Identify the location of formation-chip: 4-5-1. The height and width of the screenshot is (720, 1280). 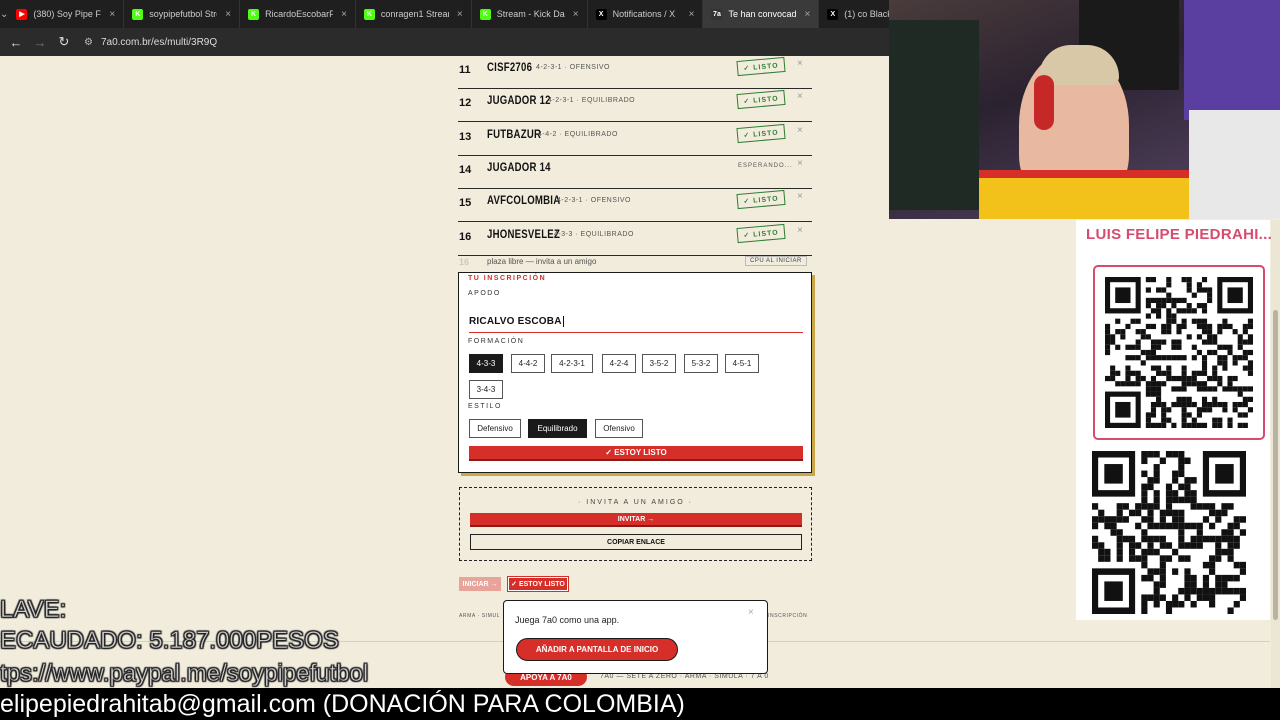
(742, 363).